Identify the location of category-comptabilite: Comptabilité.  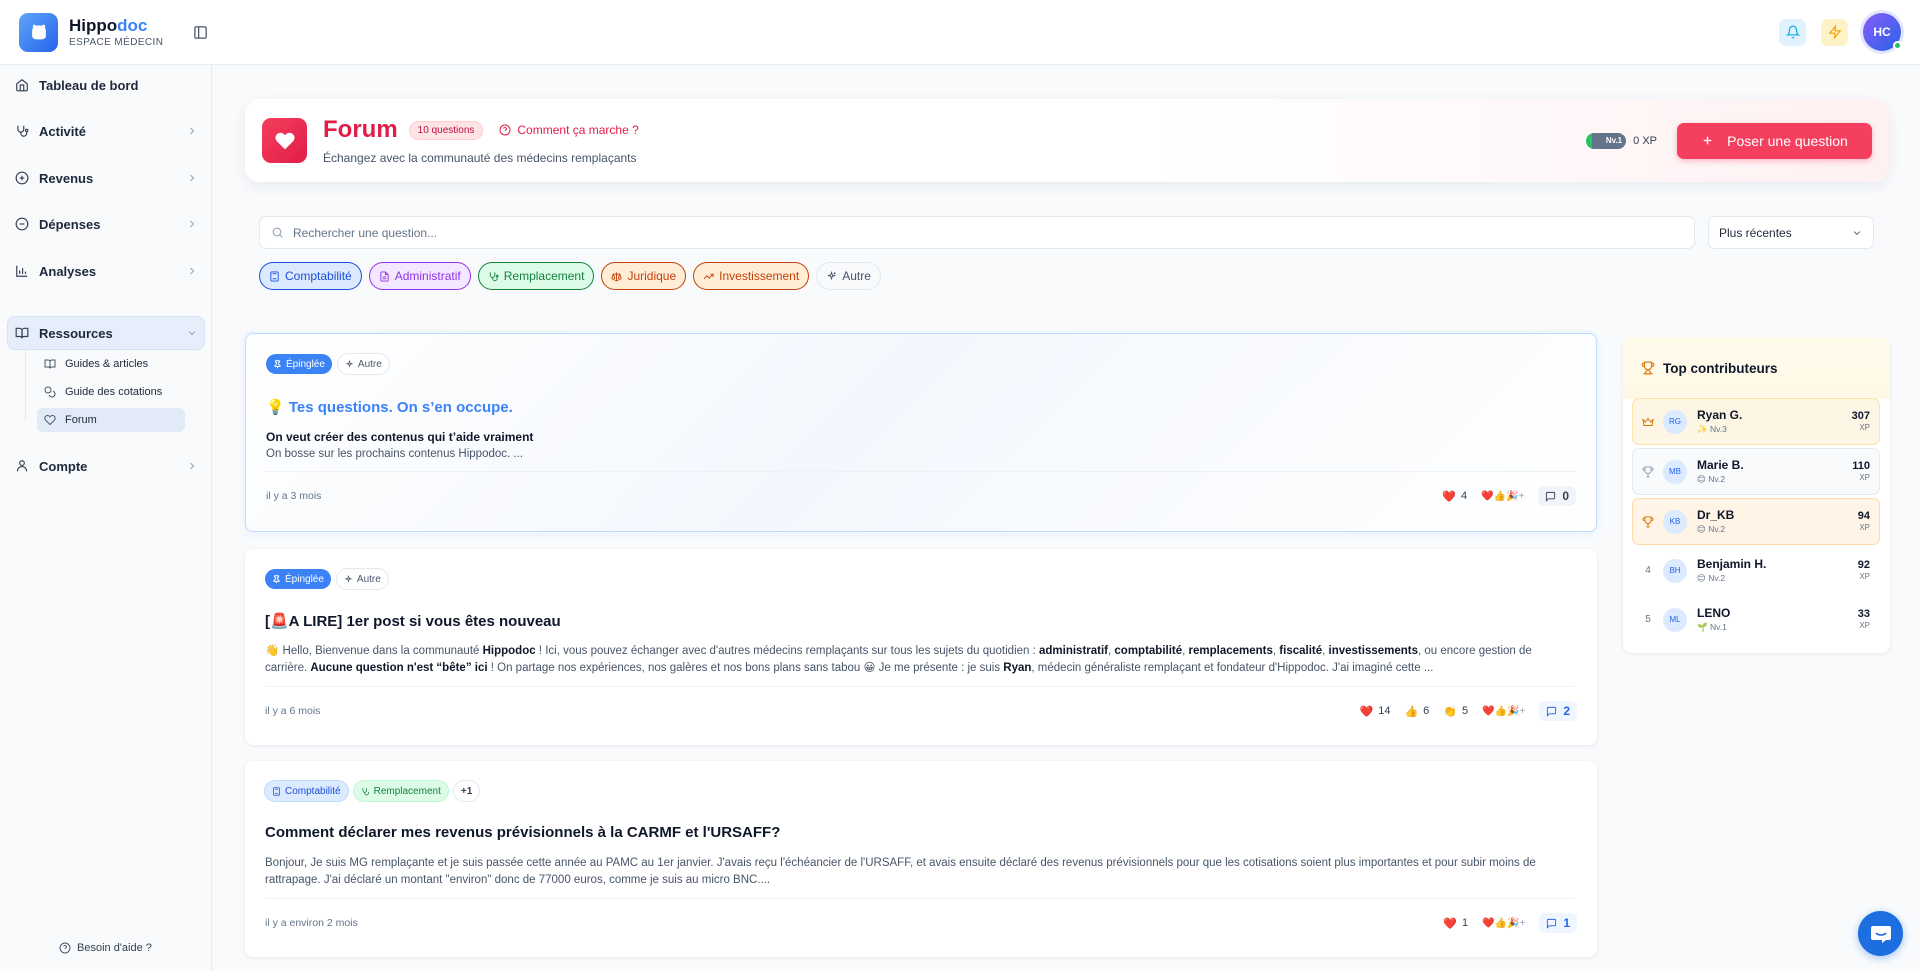
(310, 276).